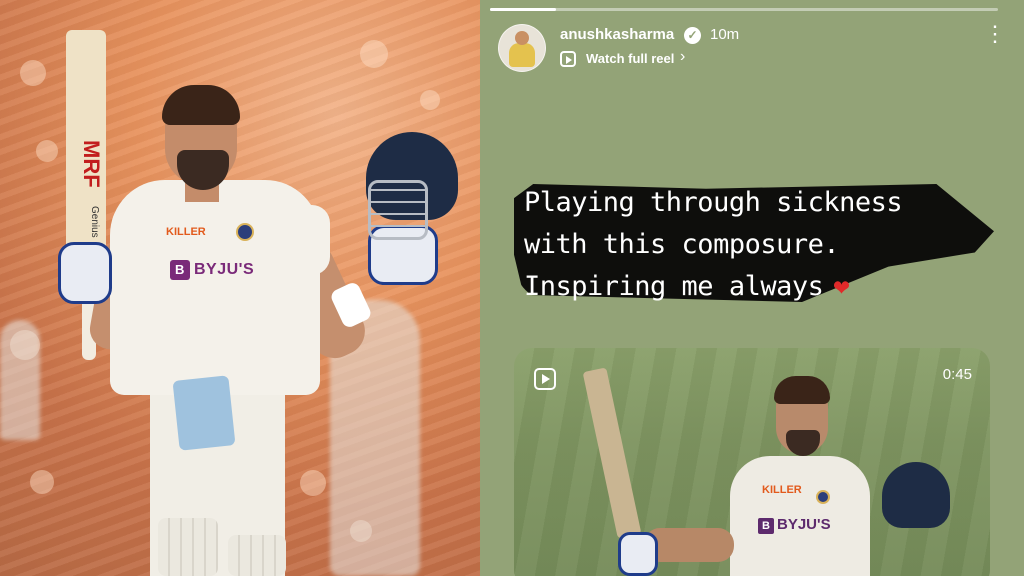 This screenshot has width=1024, height=576. What do you see at coordinates (692, 35) in the screenshot?
I see `verified-badge-icon: ✓` at bounding box center [692, 35].